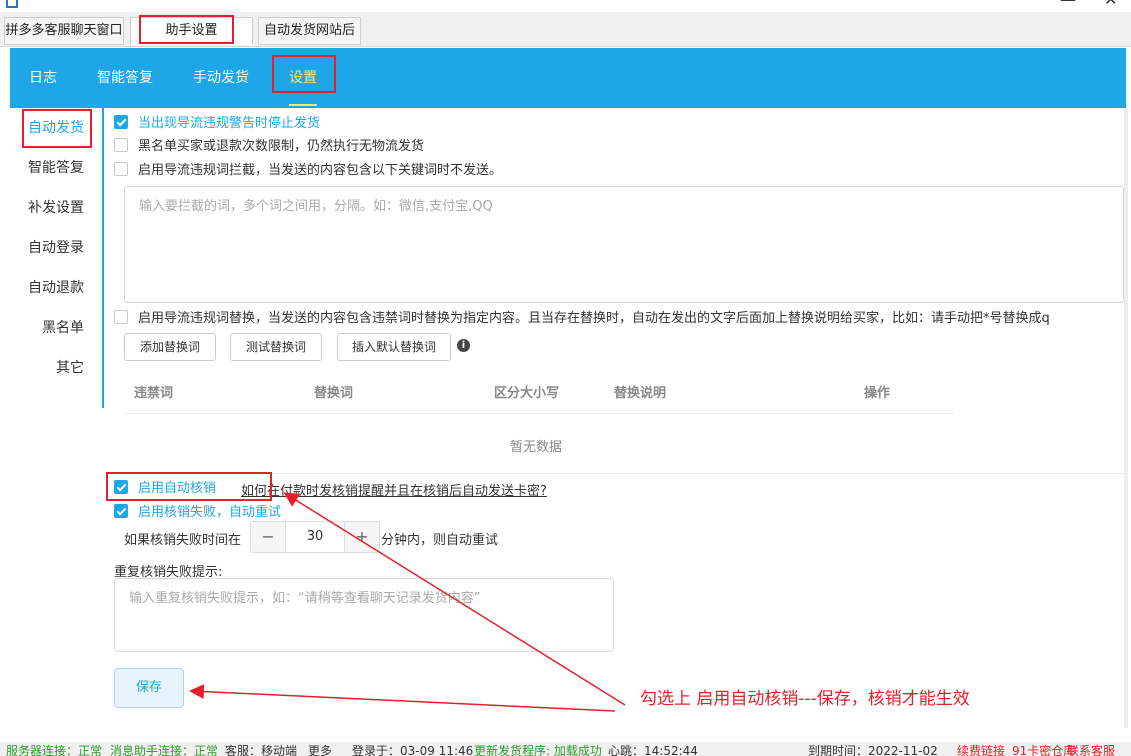 Image resolution: width=1131 pixels, height=756 pixels. I want to click on option-stop-on-warning: 当出现导流违规警告时停止发货, so click(217, 124).